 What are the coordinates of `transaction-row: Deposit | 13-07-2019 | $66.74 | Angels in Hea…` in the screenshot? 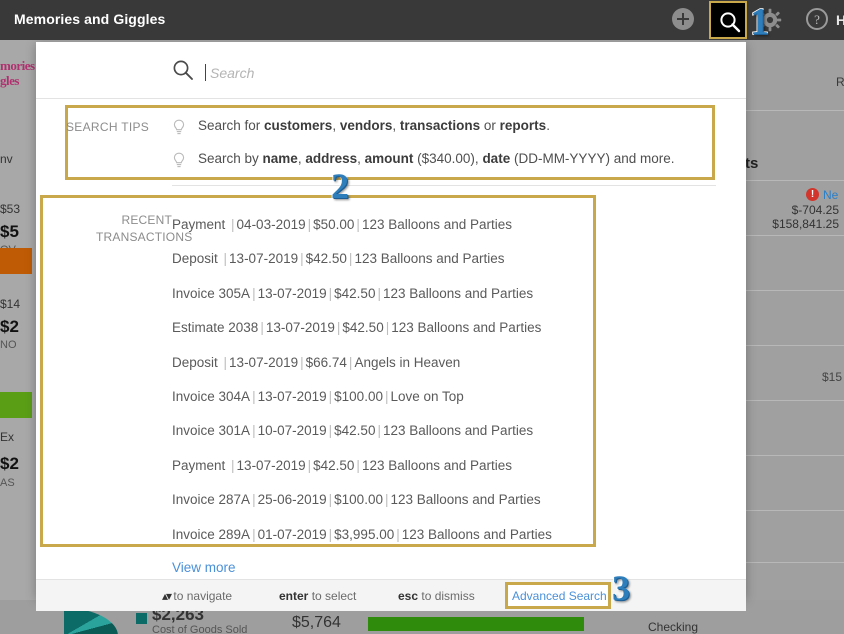 It's located at (387, 363).